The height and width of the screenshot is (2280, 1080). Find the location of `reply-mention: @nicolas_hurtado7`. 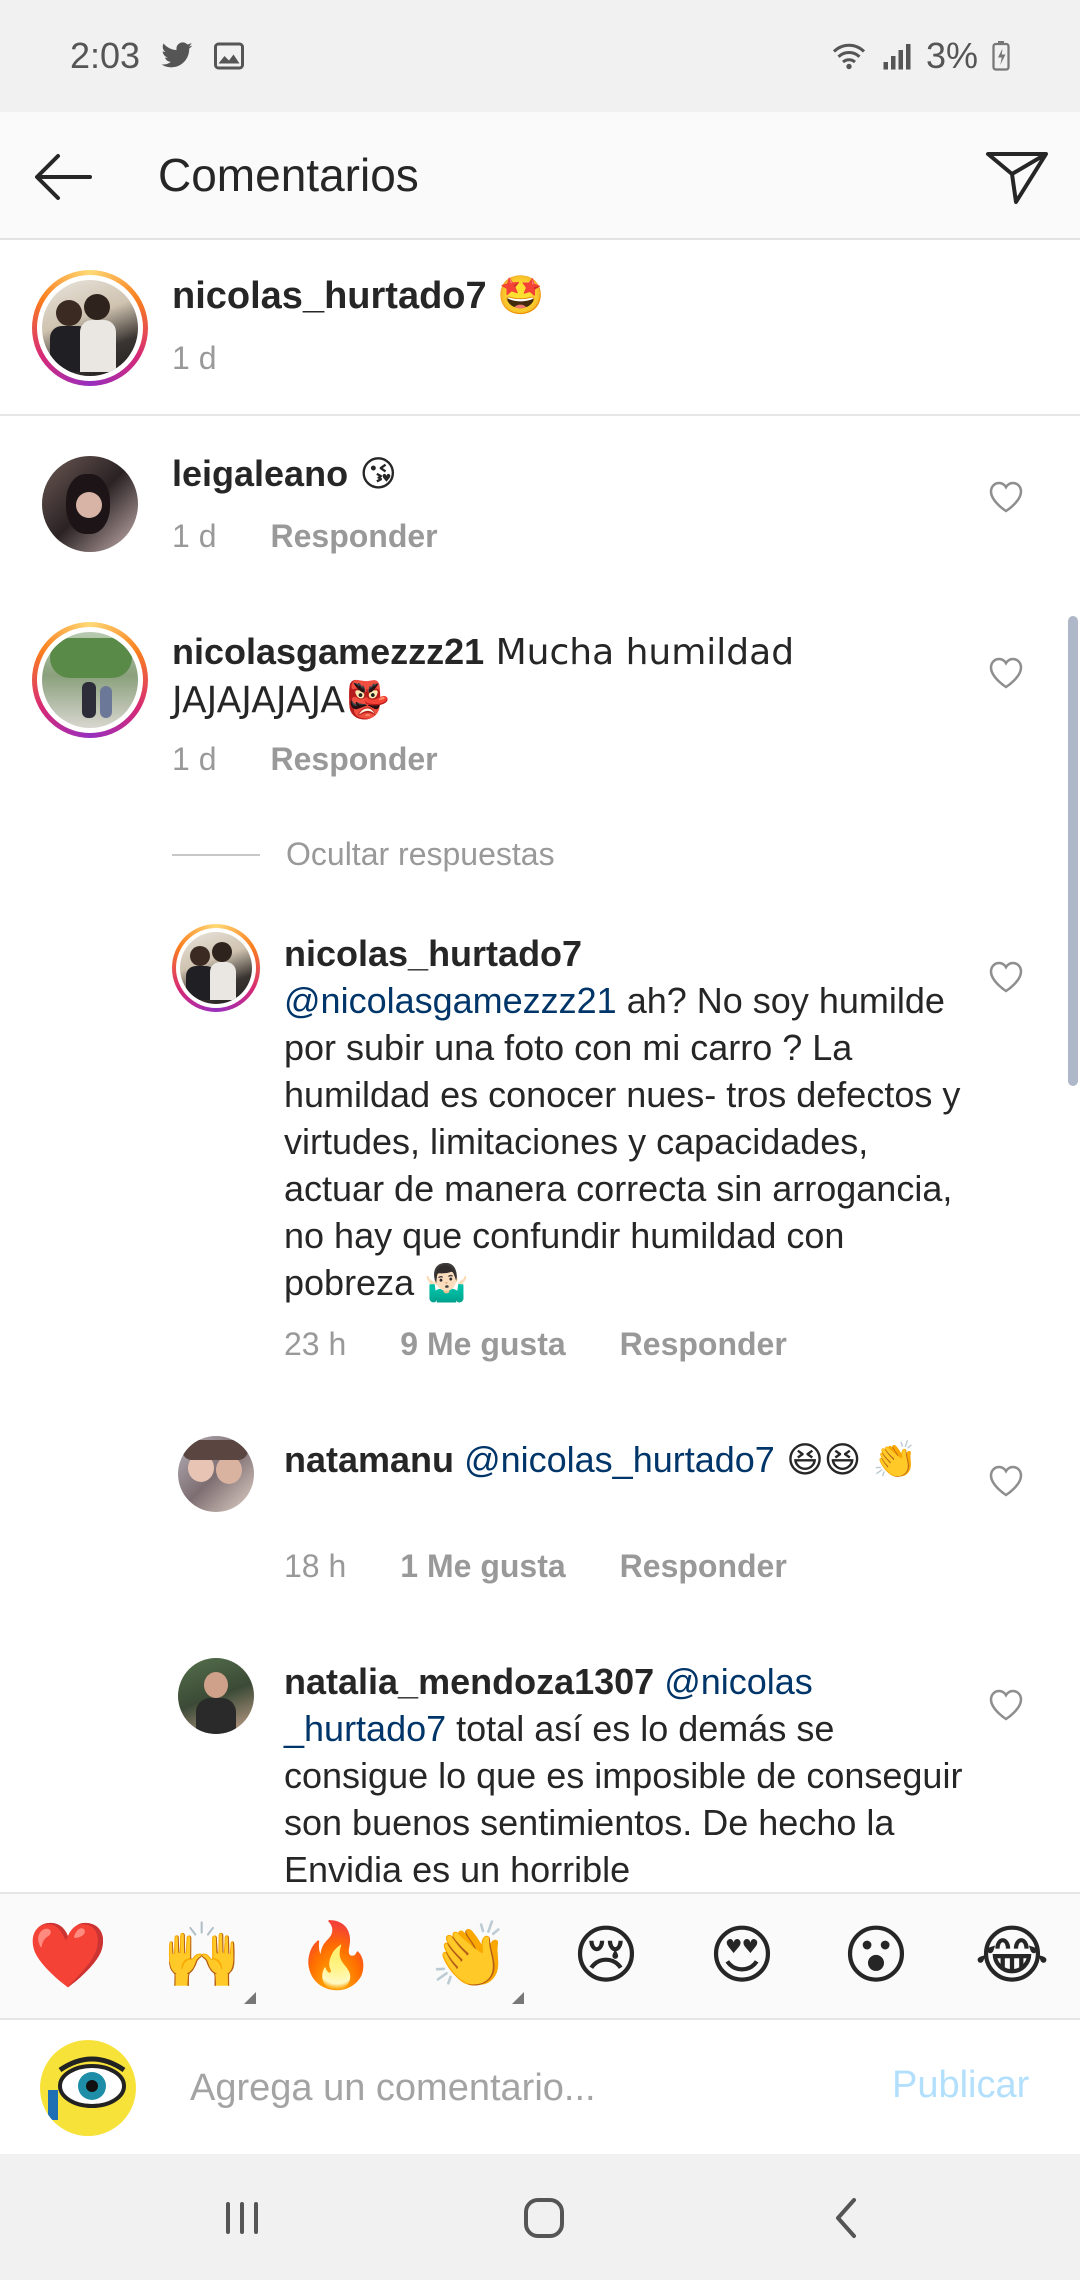

reply-mention: @nicolas_hurtado7 is located at coordinates (619, 1459).